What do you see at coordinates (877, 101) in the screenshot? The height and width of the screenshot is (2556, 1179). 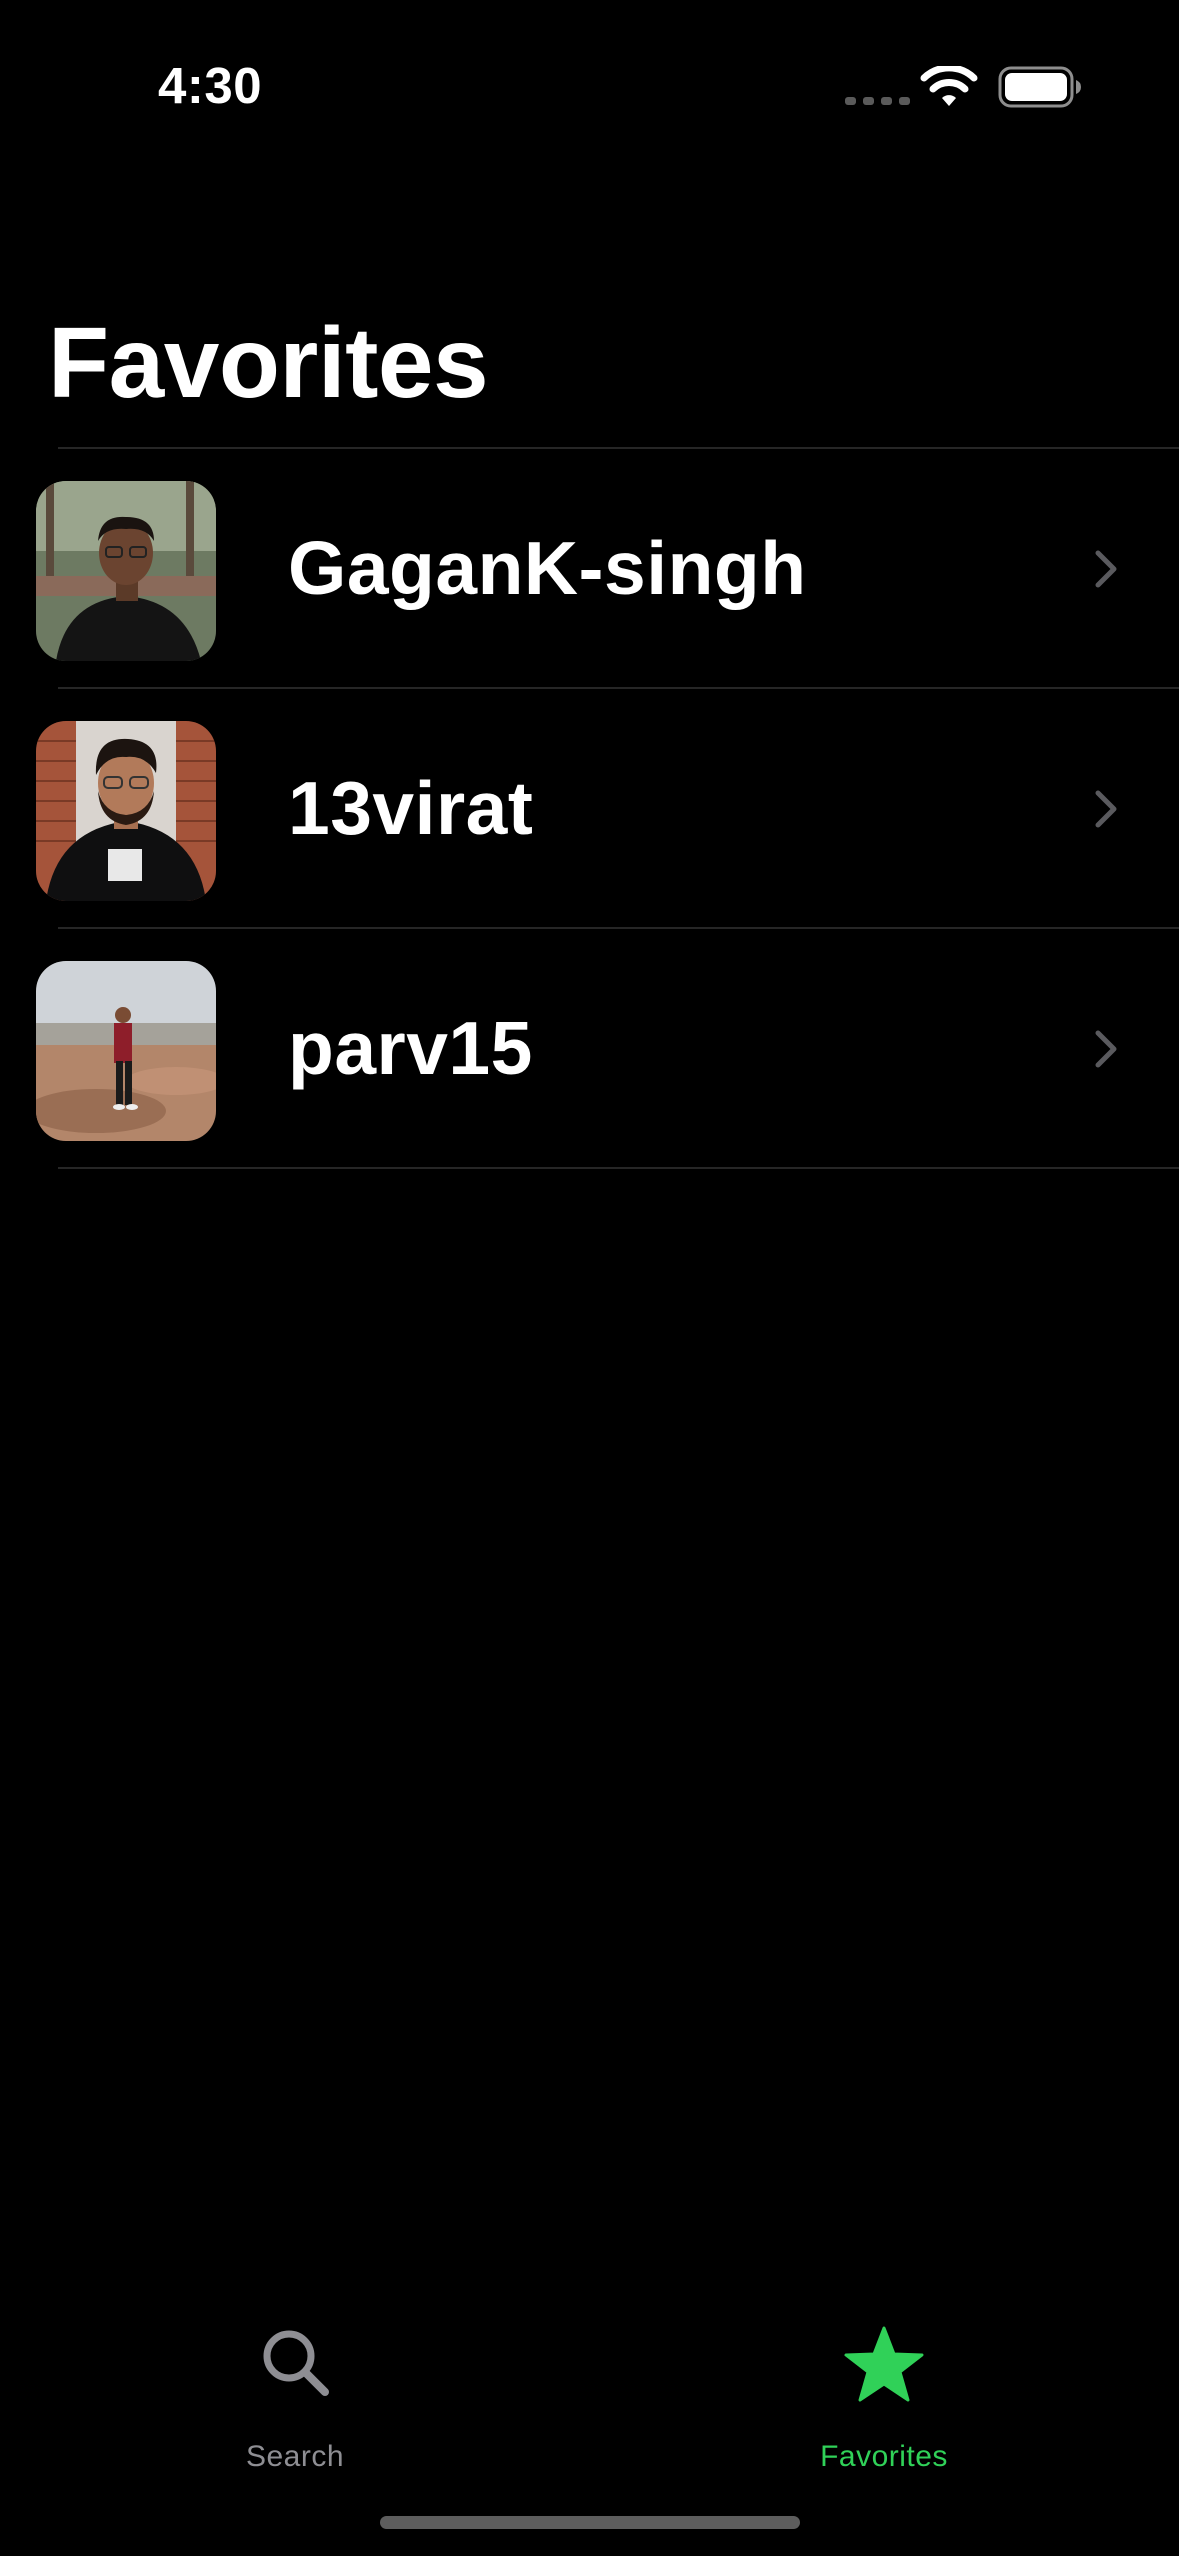 I see `cellular-dots-icon` at bounding box center [877, 101].